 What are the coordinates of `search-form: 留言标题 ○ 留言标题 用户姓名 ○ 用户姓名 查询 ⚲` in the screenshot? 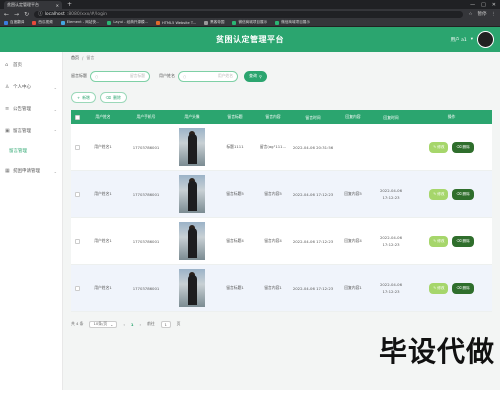 It's located at (281, 76).